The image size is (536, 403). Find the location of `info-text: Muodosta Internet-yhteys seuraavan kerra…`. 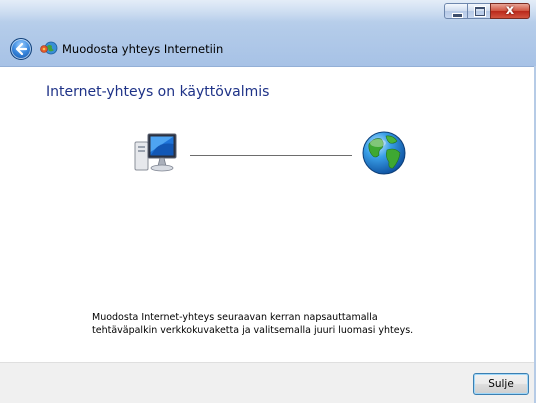

info-text: Muodosta Internet-yhteys seuraavan kerra… is located at coordinates (292, 324).